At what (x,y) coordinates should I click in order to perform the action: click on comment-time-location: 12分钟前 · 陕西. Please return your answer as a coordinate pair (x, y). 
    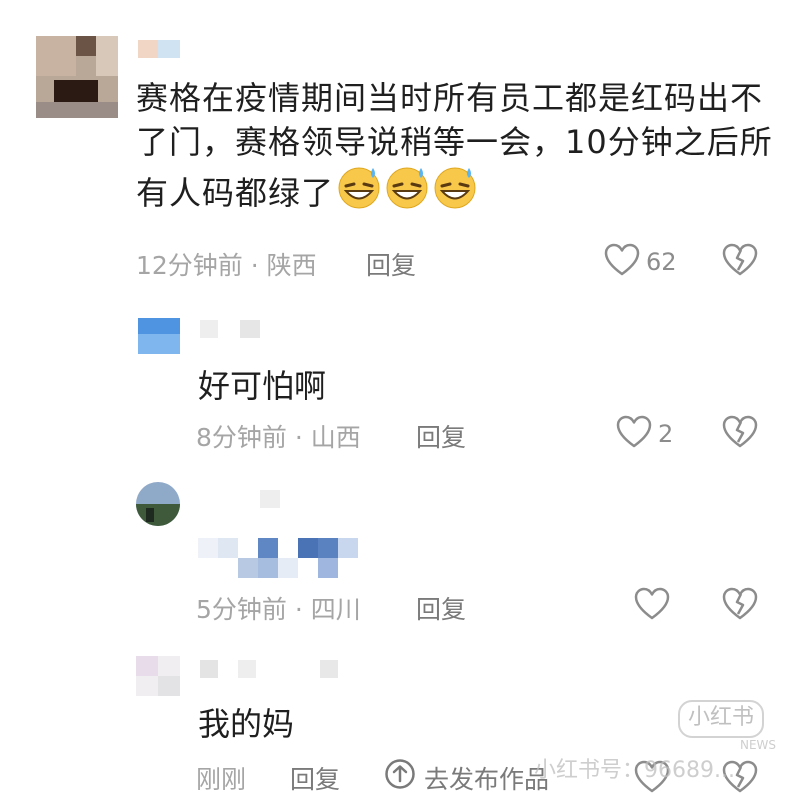
    Looking at the image, I should click on (226, 265).